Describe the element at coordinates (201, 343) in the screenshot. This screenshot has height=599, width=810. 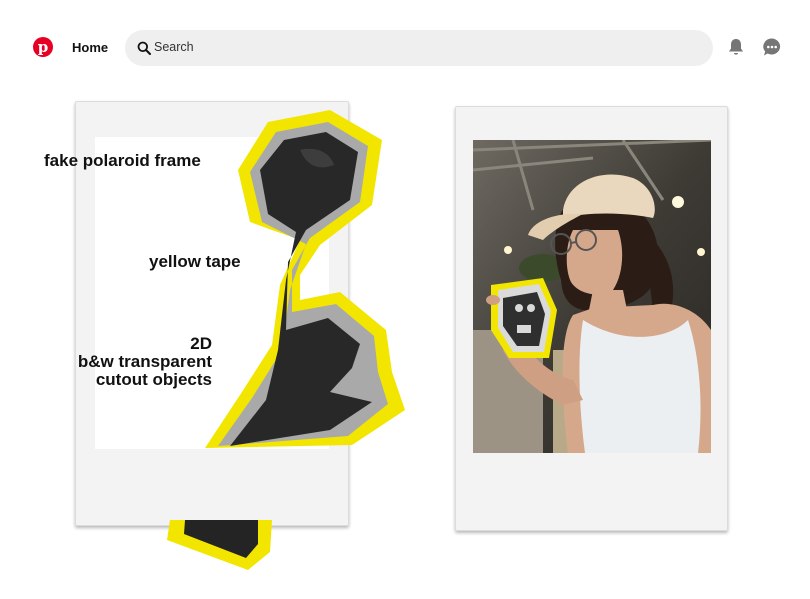
I see `label-cutout-line1: 2D` at that location.